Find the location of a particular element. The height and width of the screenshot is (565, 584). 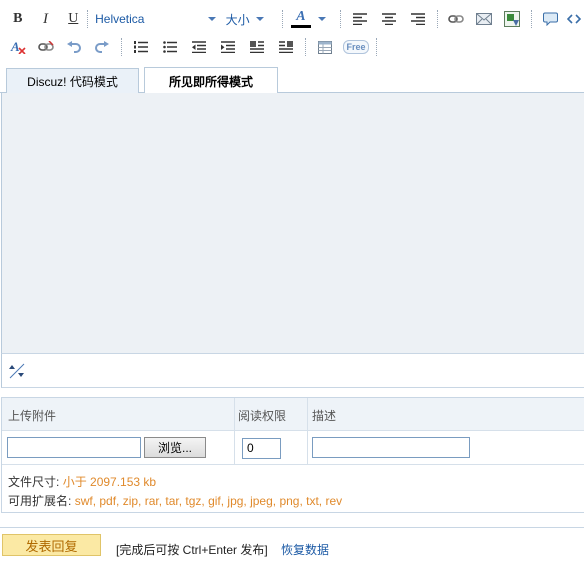

font-family-select: Helvetica is located at coordinates (155, 19).